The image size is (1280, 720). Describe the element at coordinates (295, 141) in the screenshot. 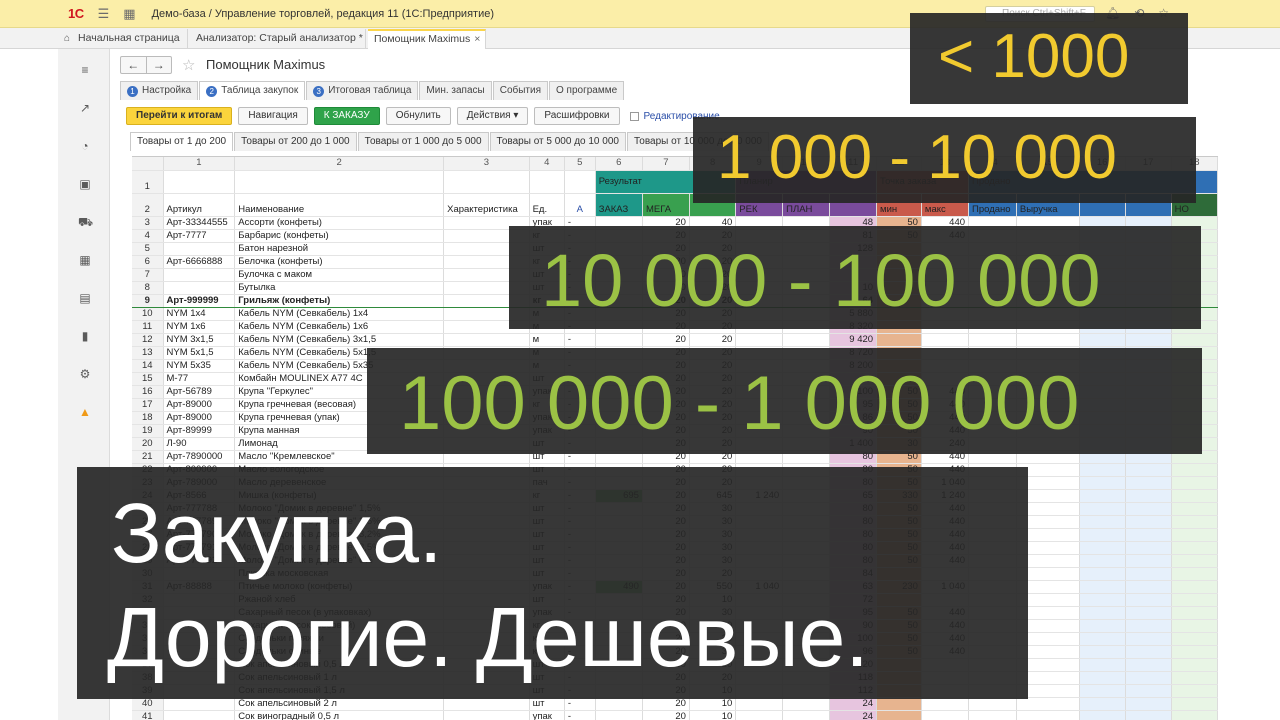

I see `tab-price-200-1000: Товары от 200 до 1 000` at that location.